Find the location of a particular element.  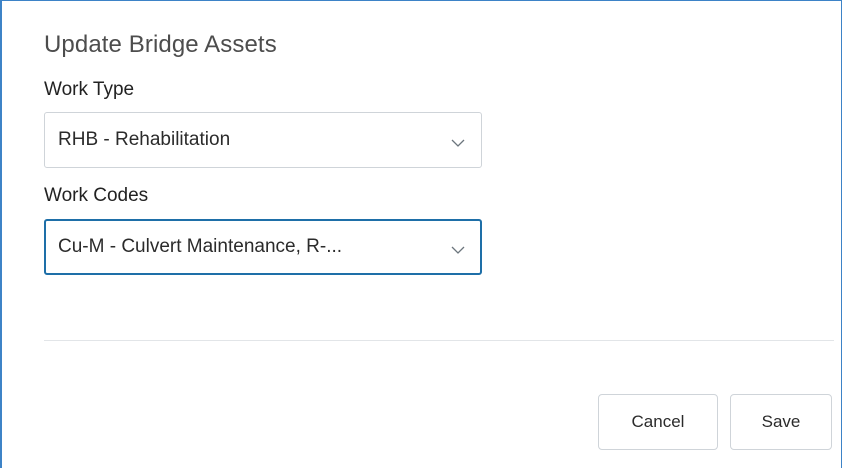

cancel-button: Cancel is located at coordinates (658, 422).